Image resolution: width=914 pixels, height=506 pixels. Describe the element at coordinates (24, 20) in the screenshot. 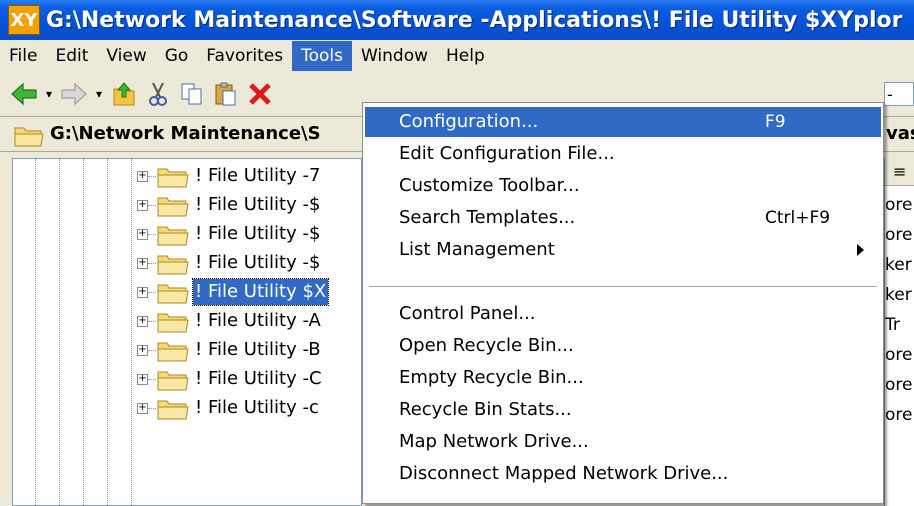

I see `app-icon: XY` at that location.